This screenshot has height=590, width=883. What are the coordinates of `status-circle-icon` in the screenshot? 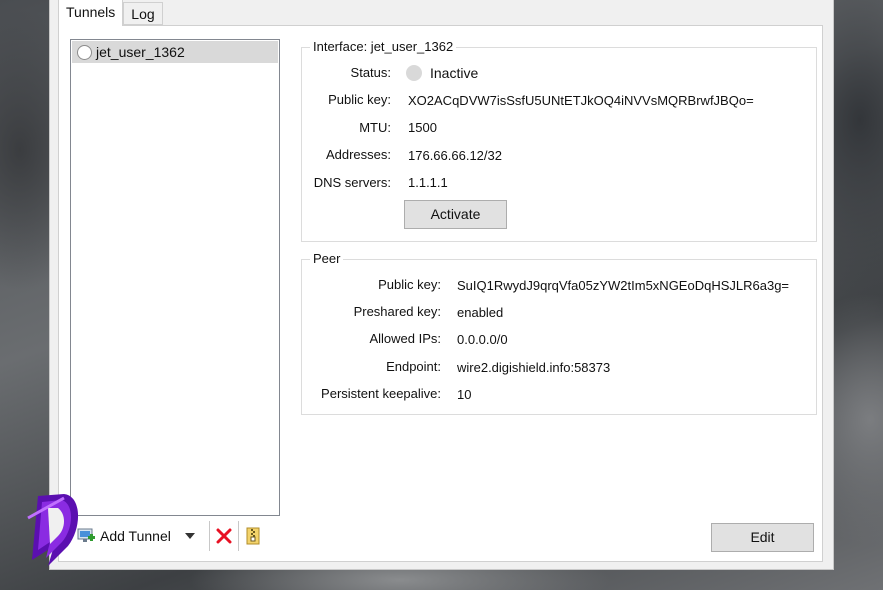 It's located at (84, 52).